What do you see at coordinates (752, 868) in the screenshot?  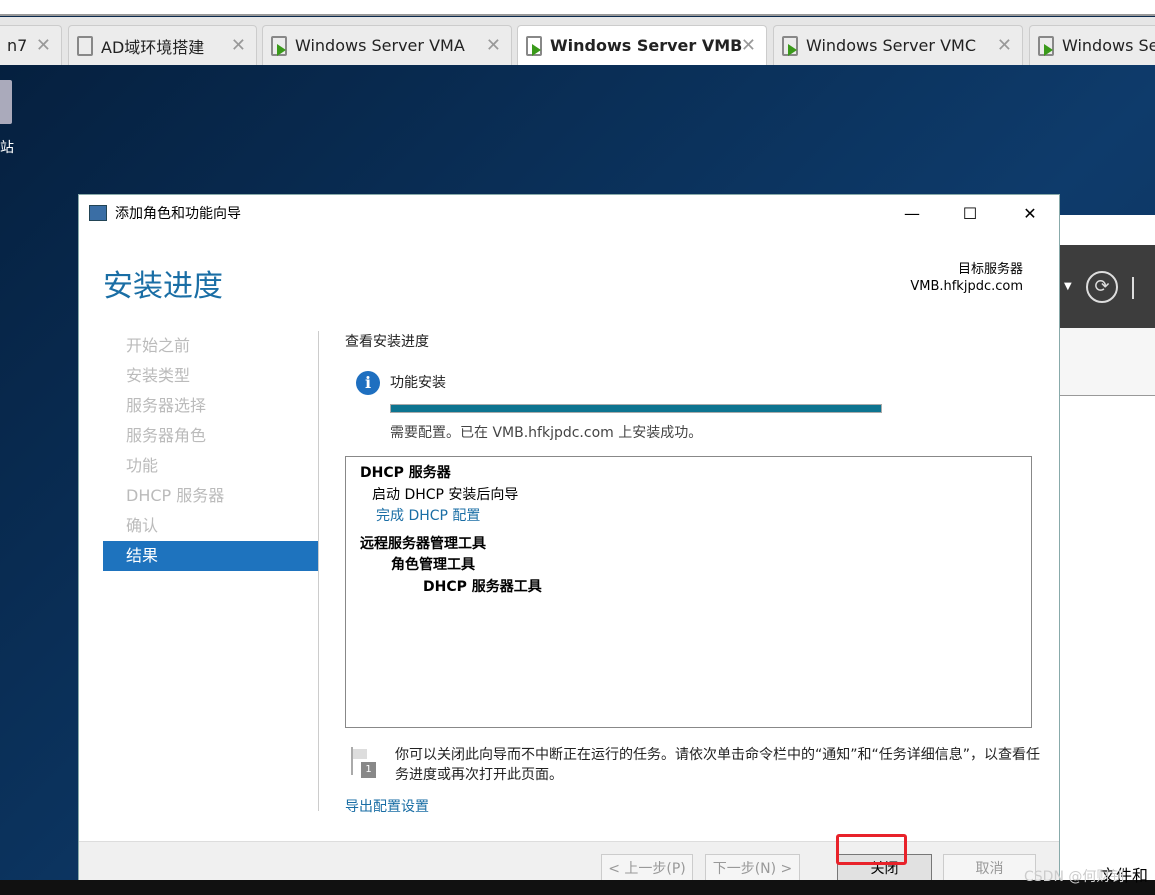 I see `next-button: 下一步(N) >` at bounding box center [752, 868].